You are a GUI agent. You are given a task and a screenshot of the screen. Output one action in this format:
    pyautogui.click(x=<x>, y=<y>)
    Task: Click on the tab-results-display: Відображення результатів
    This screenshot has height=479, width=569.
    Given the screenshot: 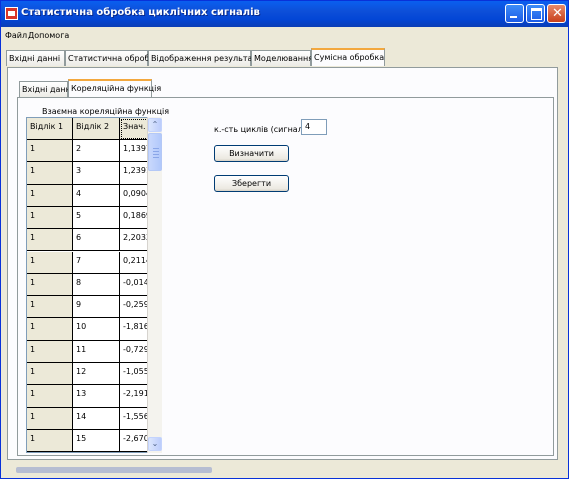 What is the action you would take?
    pyautogui.click(x=206, y=58)
    